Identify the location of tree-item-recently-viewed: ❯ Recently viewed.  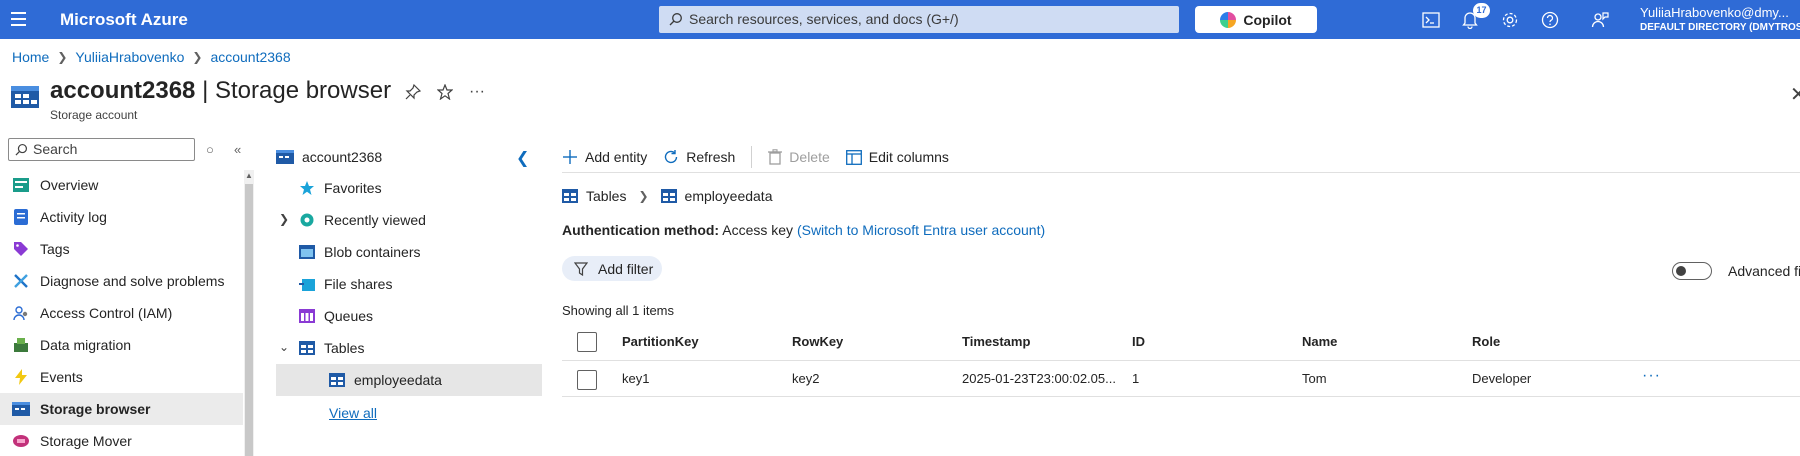
(409, 220).